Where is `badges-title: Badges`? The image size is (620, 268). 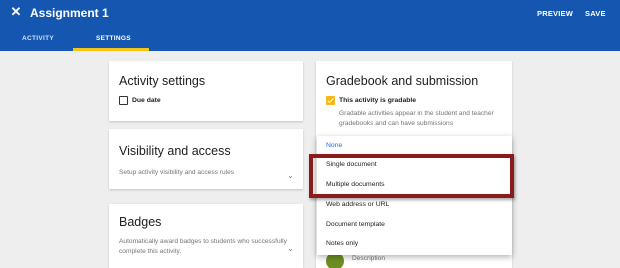
badges-title: Badges is located at coordinates (140, 222).